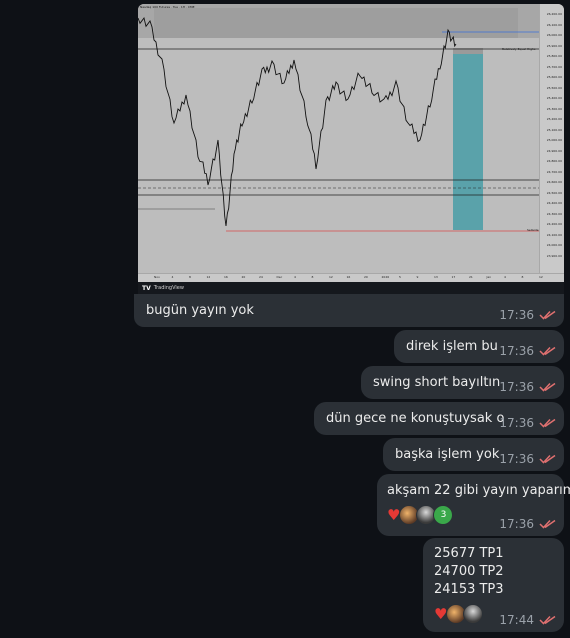  I want to click on tp-line-3: 24153 TP3, so click(469, 589).